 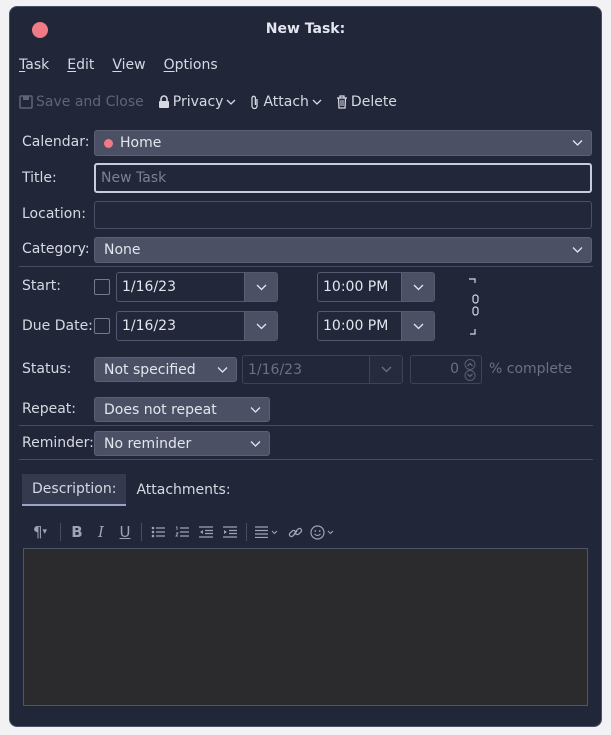 I want to click on window-title: New Task:, so click(x=305, y=29).